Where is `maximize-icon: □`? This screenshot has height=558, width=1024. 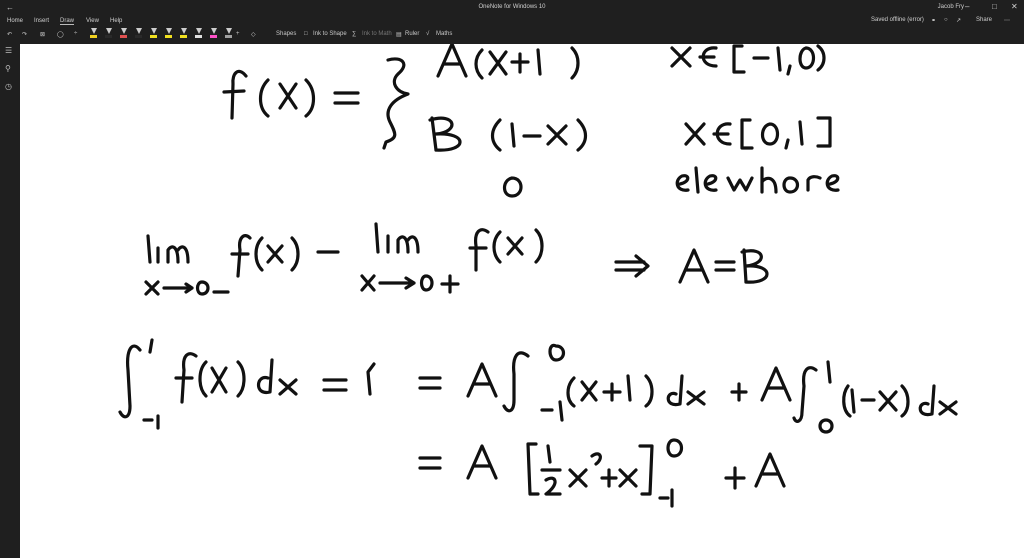
maximize-icon: □ is located at coordinates (994, 6).